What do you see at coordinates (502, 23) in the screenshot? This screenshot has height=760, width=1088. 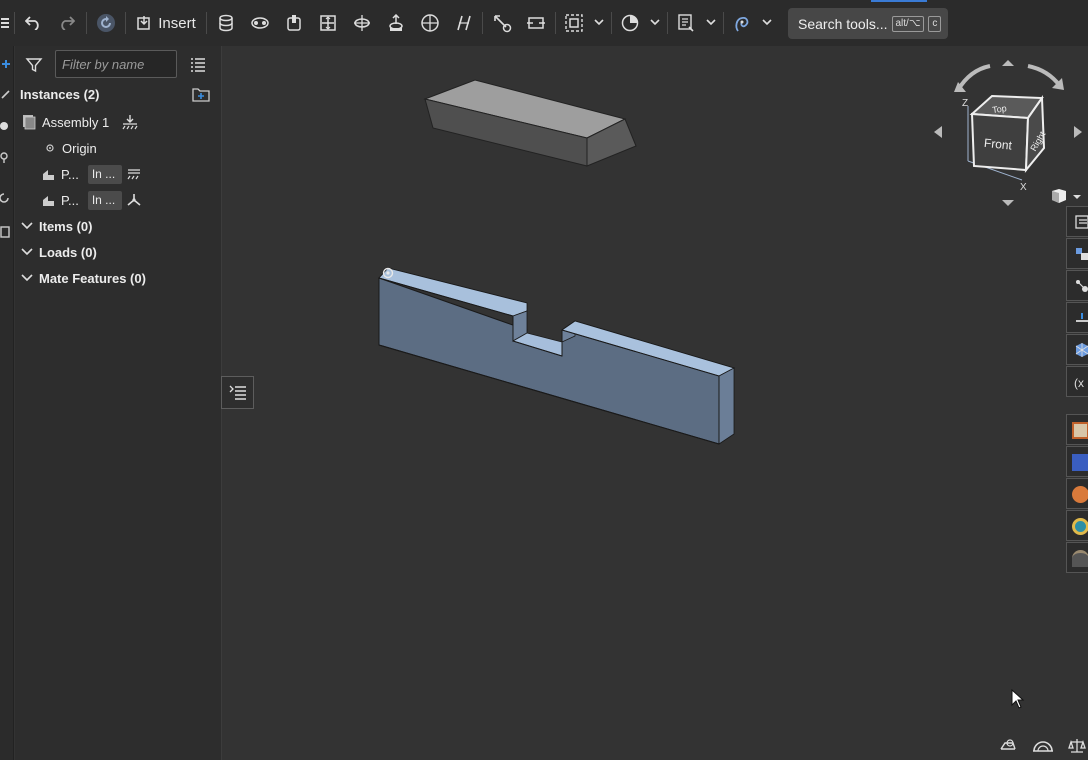 I see `gear-relation-icon` at bounding box center [502, 23].